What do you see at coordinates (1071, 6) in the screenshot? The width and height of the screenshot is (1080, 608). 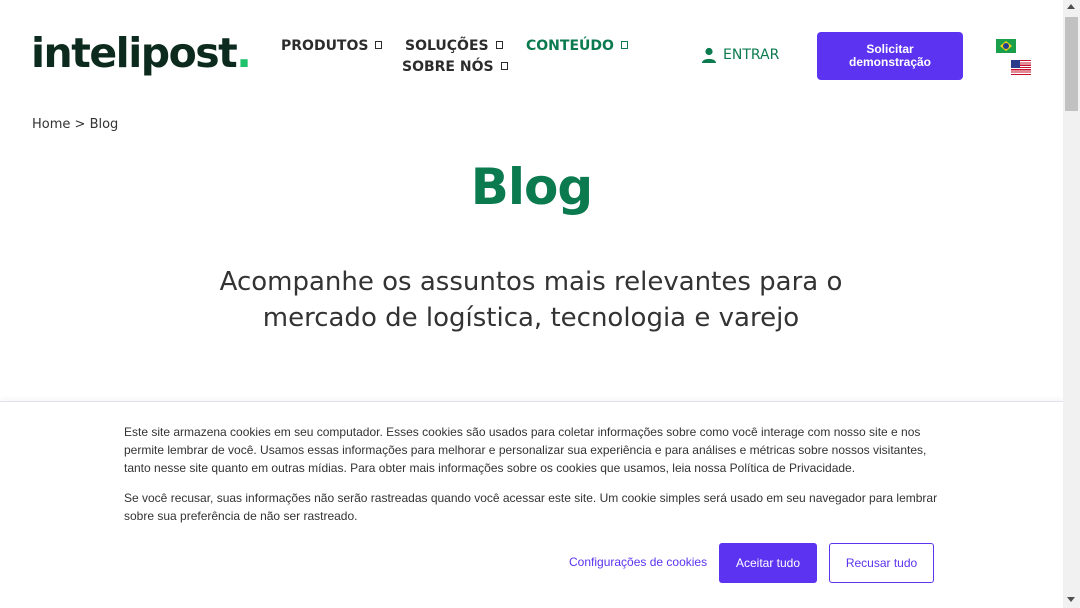 I see `scroll-up-arrow-icon` at bounding box center [1071, 6].